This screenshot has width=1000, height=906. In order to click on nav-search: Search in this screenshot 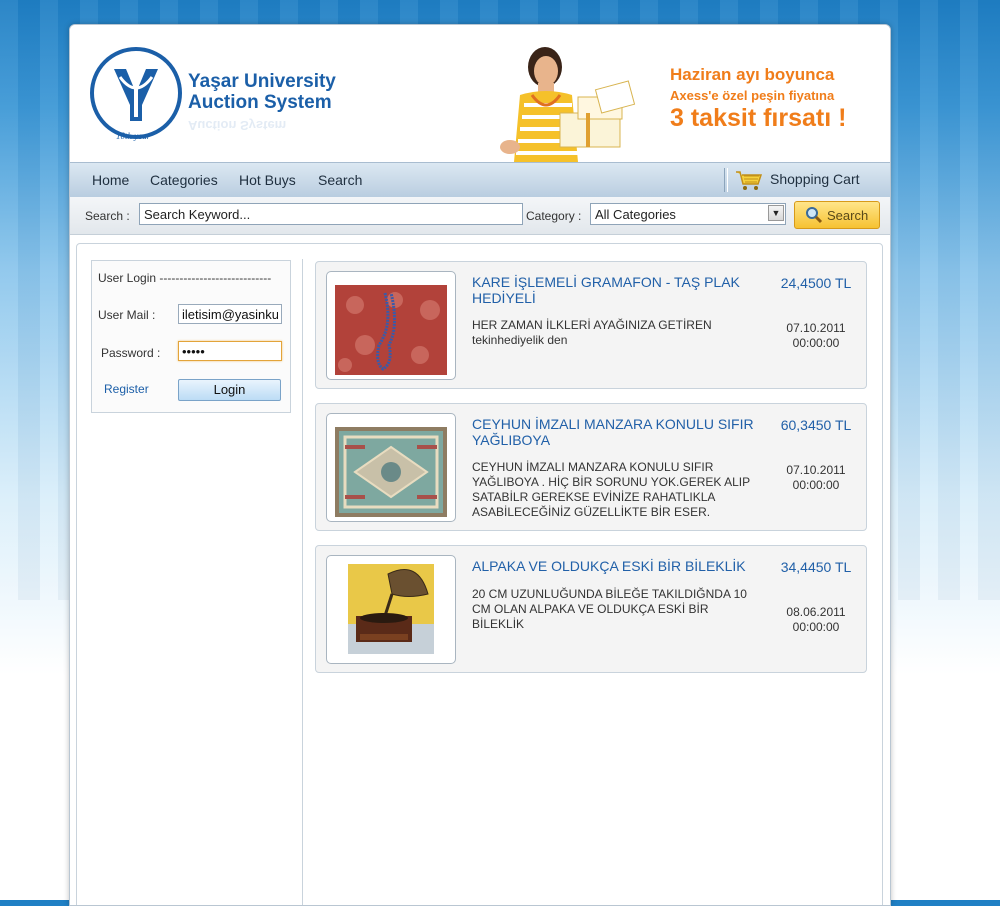, I will do `click(340, 180)`.